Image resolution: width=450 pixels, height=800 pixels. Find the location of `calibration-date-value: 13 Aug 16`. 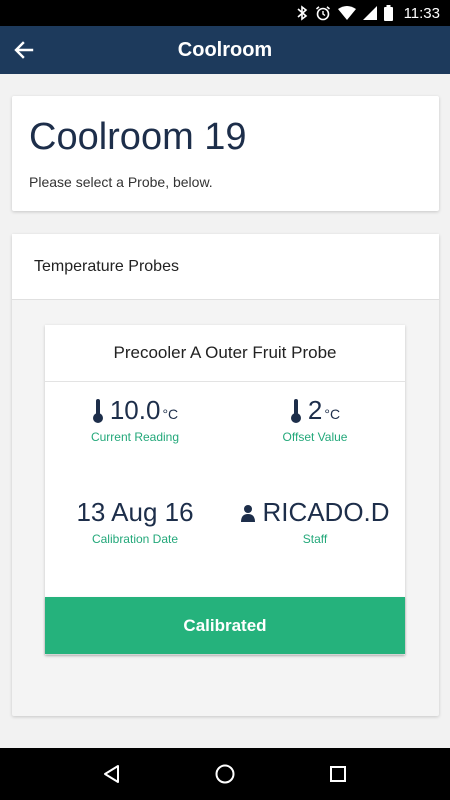

calibration-date-value: 13 Aug 16 is located at coordinates (135, 512).